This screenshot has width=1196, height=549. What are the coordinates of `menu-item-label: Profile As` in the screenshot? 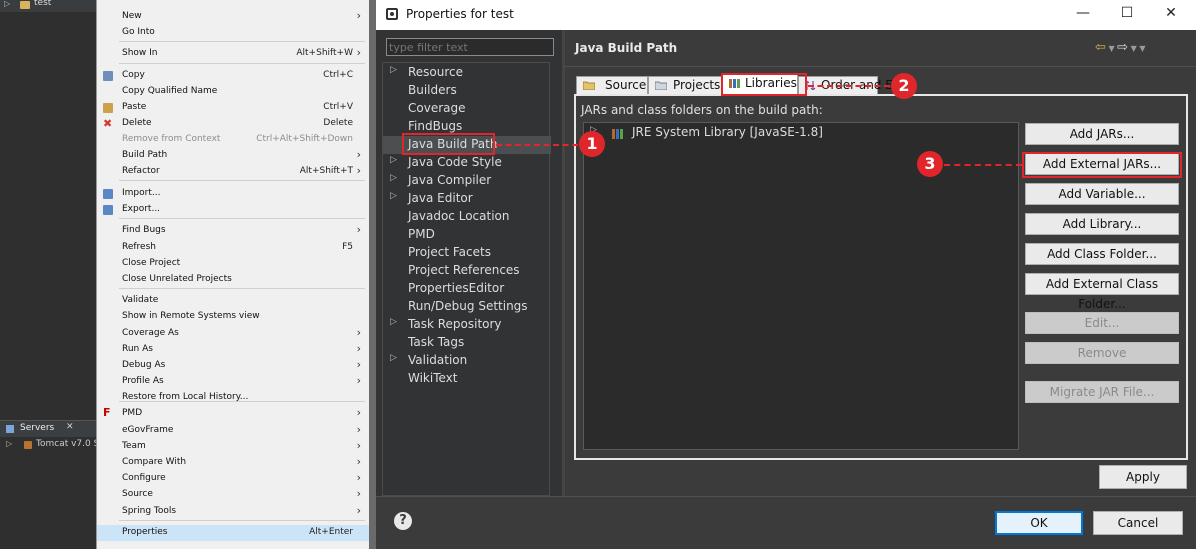 It's located at (143, 381).